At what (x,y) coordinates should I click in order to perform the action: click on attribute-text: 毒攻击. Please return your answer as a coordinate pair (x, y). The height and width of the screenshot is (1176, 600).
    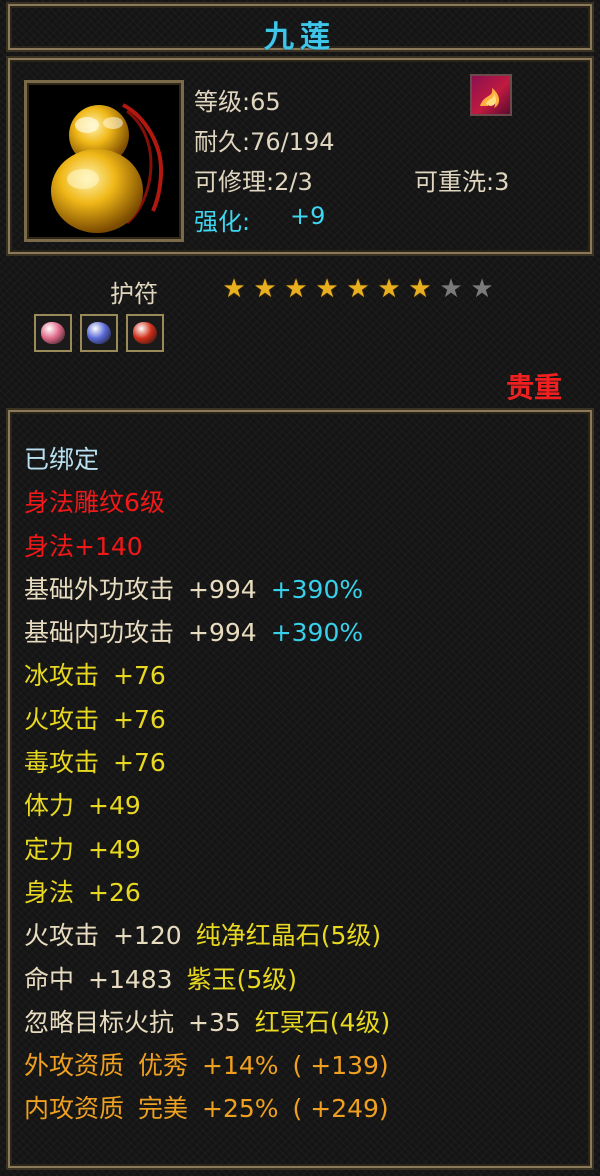
    Looking at the image, I should click on (62, 763).